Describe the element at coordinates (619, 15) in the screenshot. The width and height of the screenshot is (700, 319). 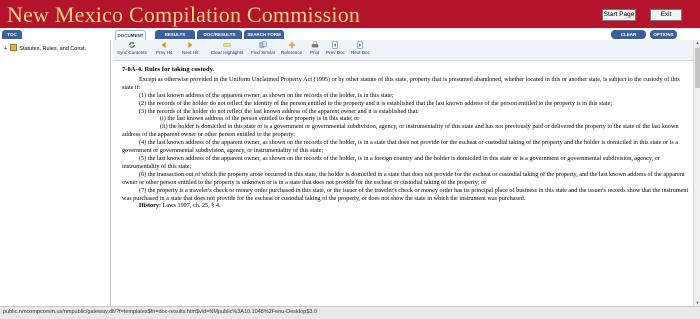
I see `start-page-button: Start Page` at that location.